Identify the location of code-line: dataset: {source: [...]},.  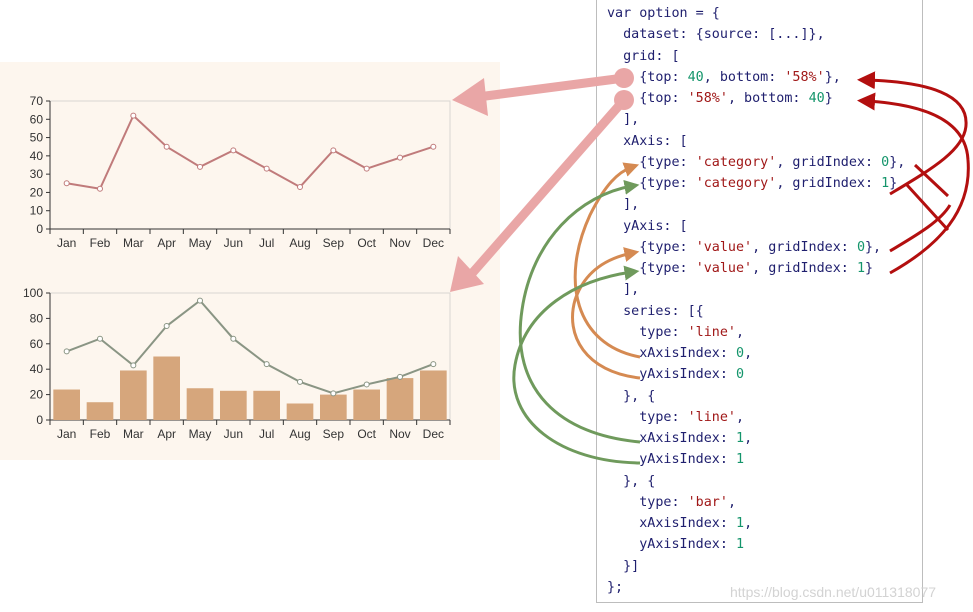
(716, 34).